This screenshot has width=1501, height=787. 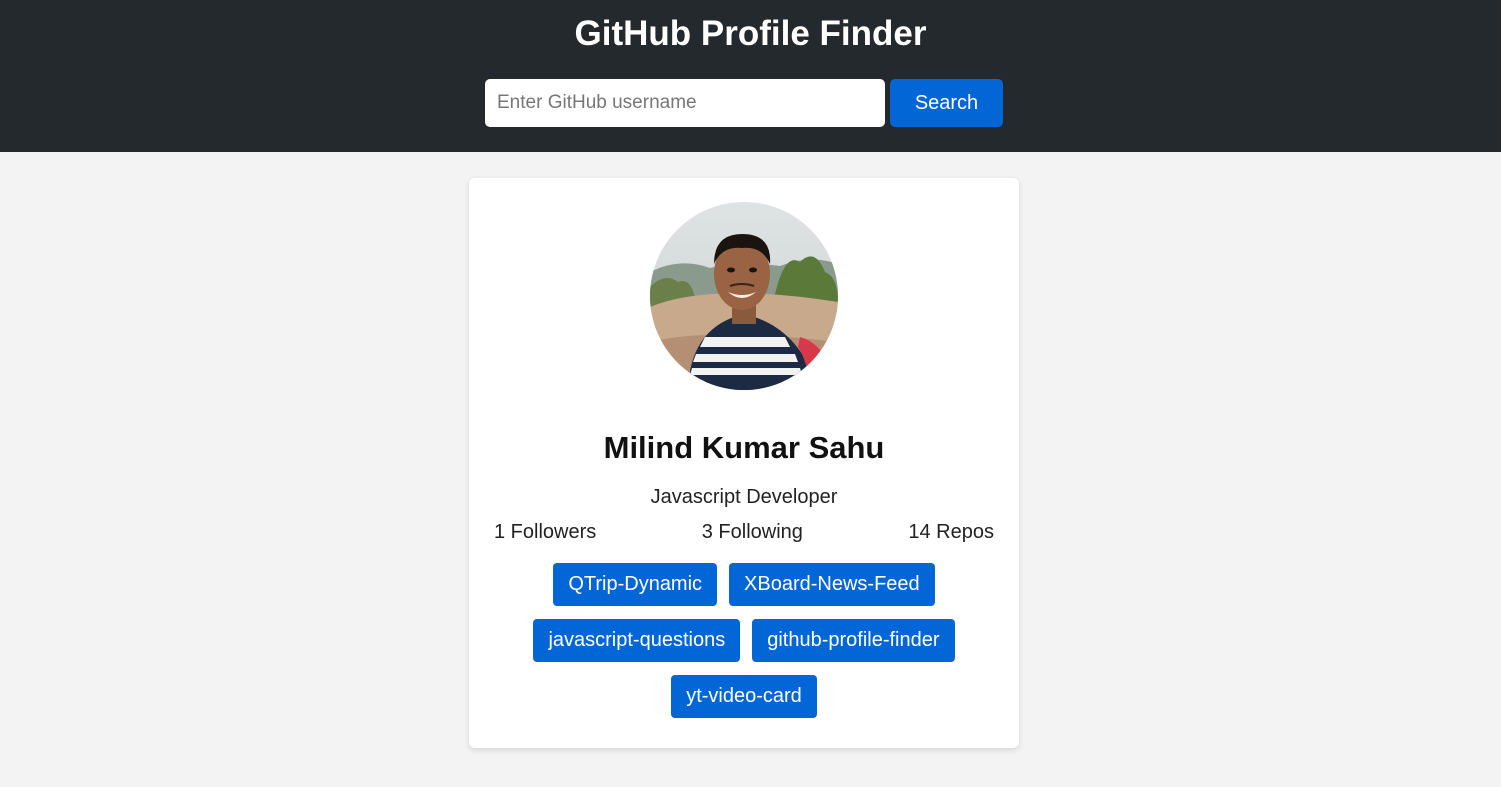 I want to click on avatar, so click(x=744, y=296).